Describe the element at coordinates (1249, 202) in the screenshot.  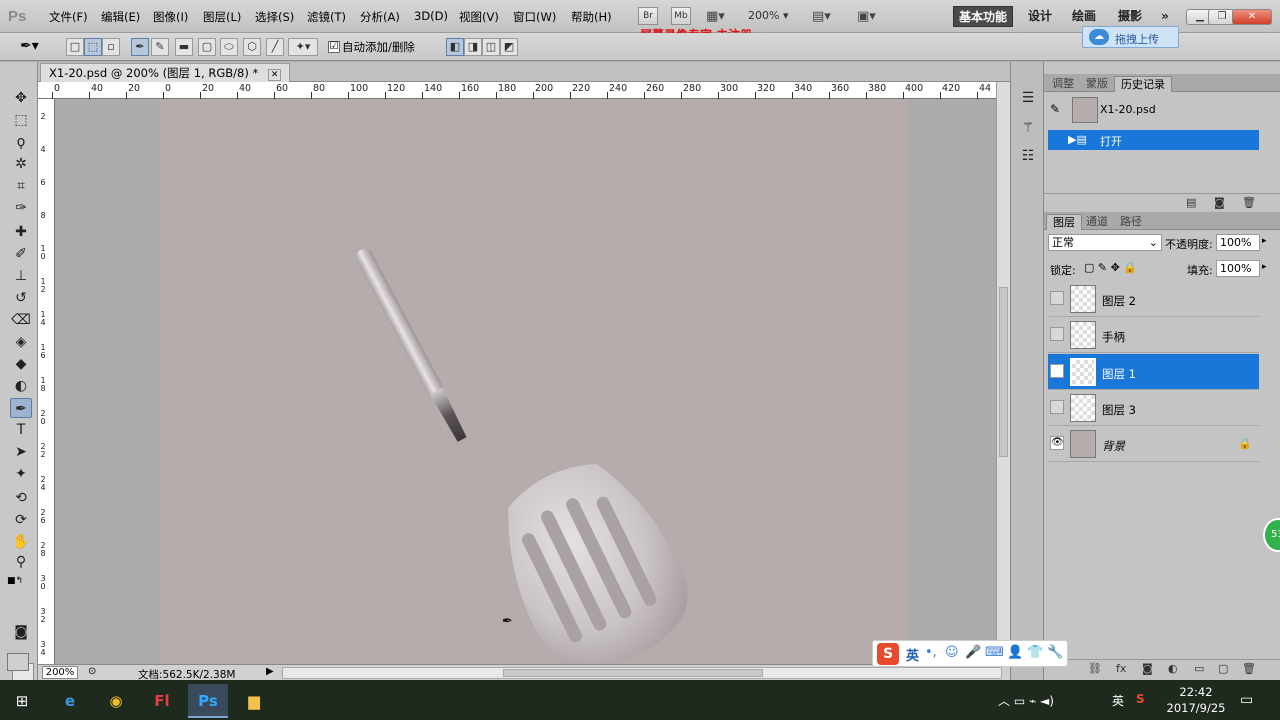
I see `delete-state-icon: 🗑` at that location.